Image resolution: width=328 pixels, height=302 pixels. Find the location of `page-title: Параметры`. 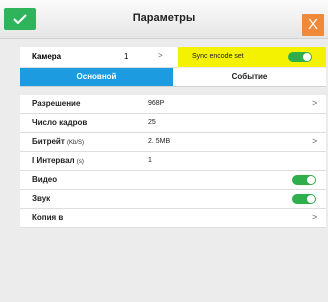

page-title: Параметры is located at coordinates (164, 18).